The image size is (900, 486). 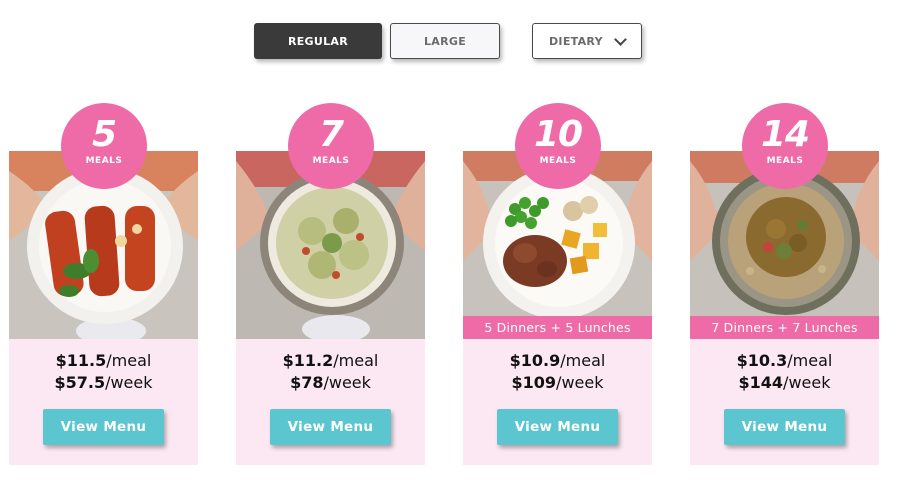 I want to click on meal-count-badge: 14 MEALS, so click(x=785, y=146).